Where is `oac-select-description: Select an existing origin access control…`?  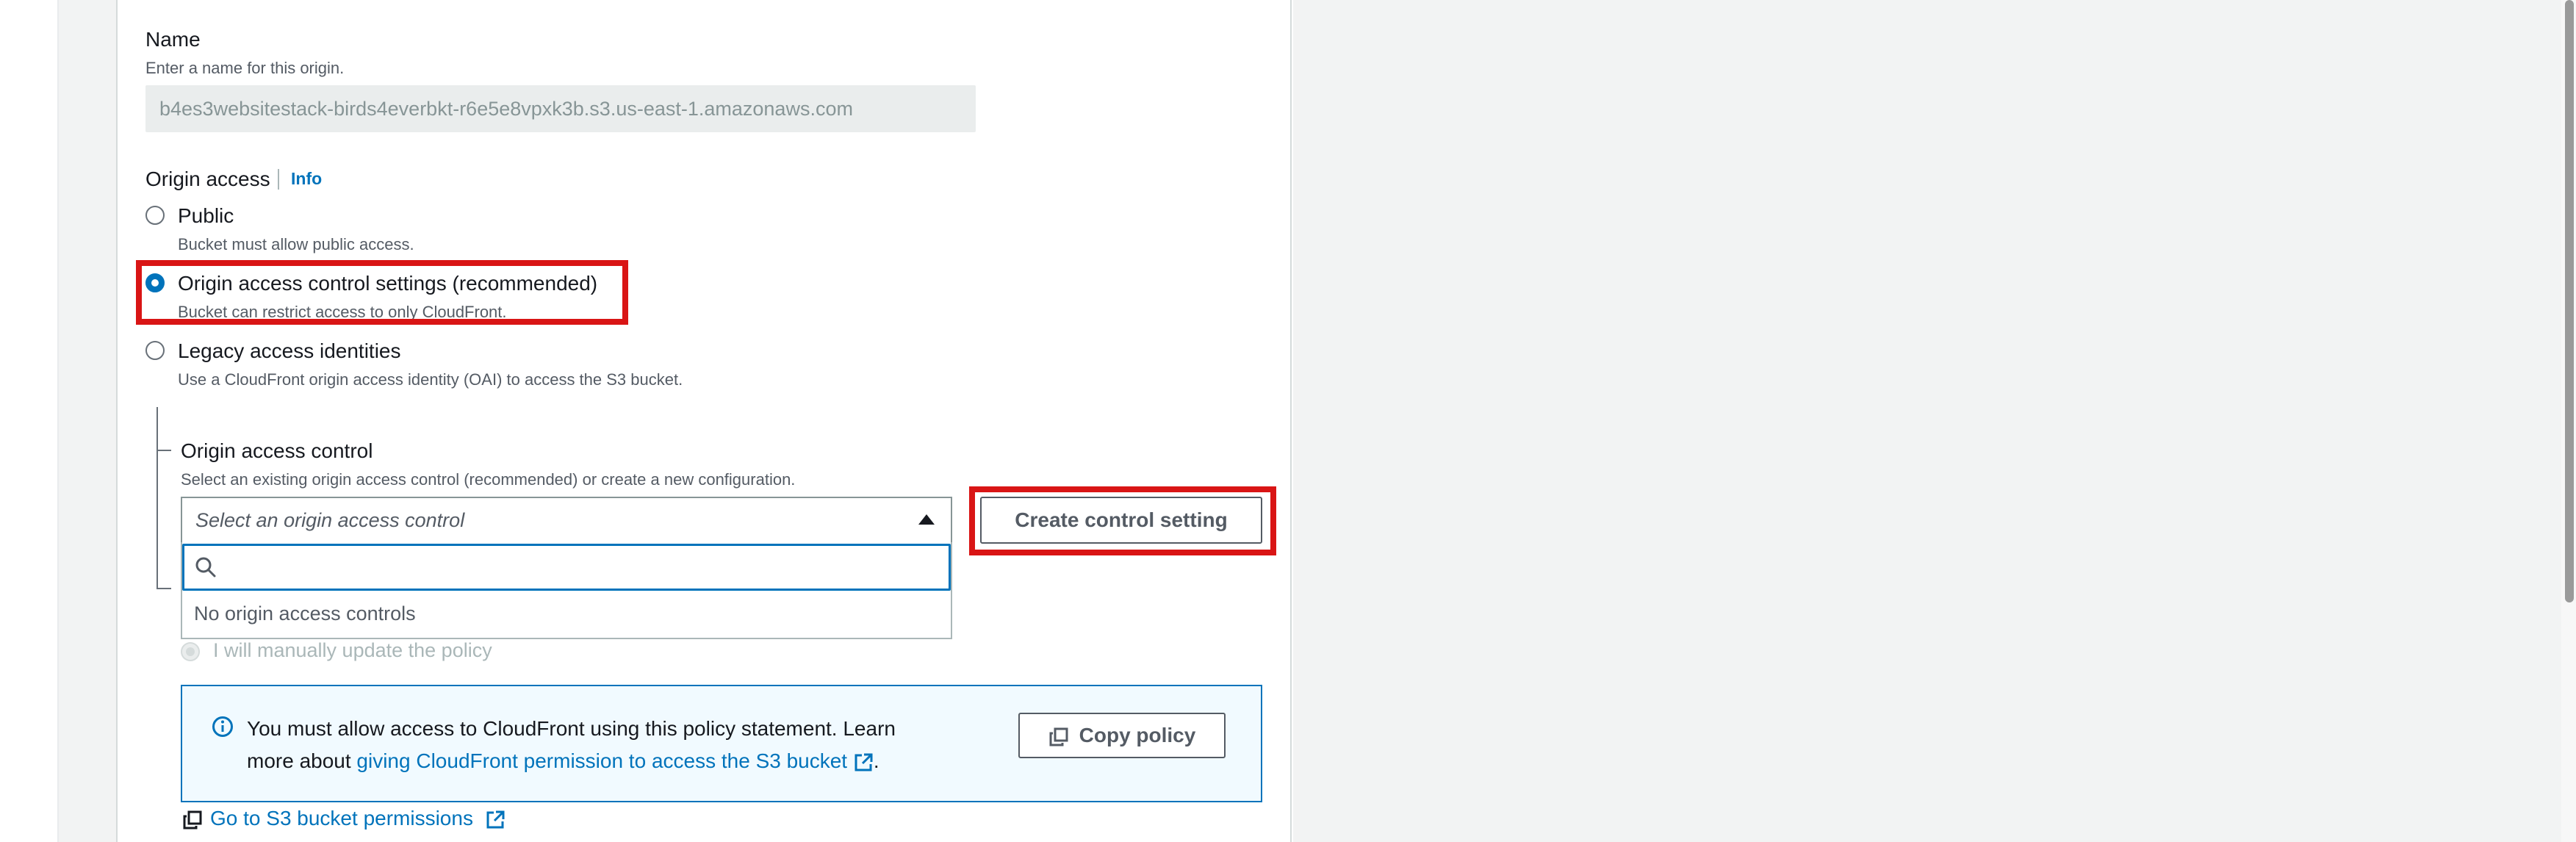
oac-select-description: Select an existing origin access control… is located at coordinates (488, 480).